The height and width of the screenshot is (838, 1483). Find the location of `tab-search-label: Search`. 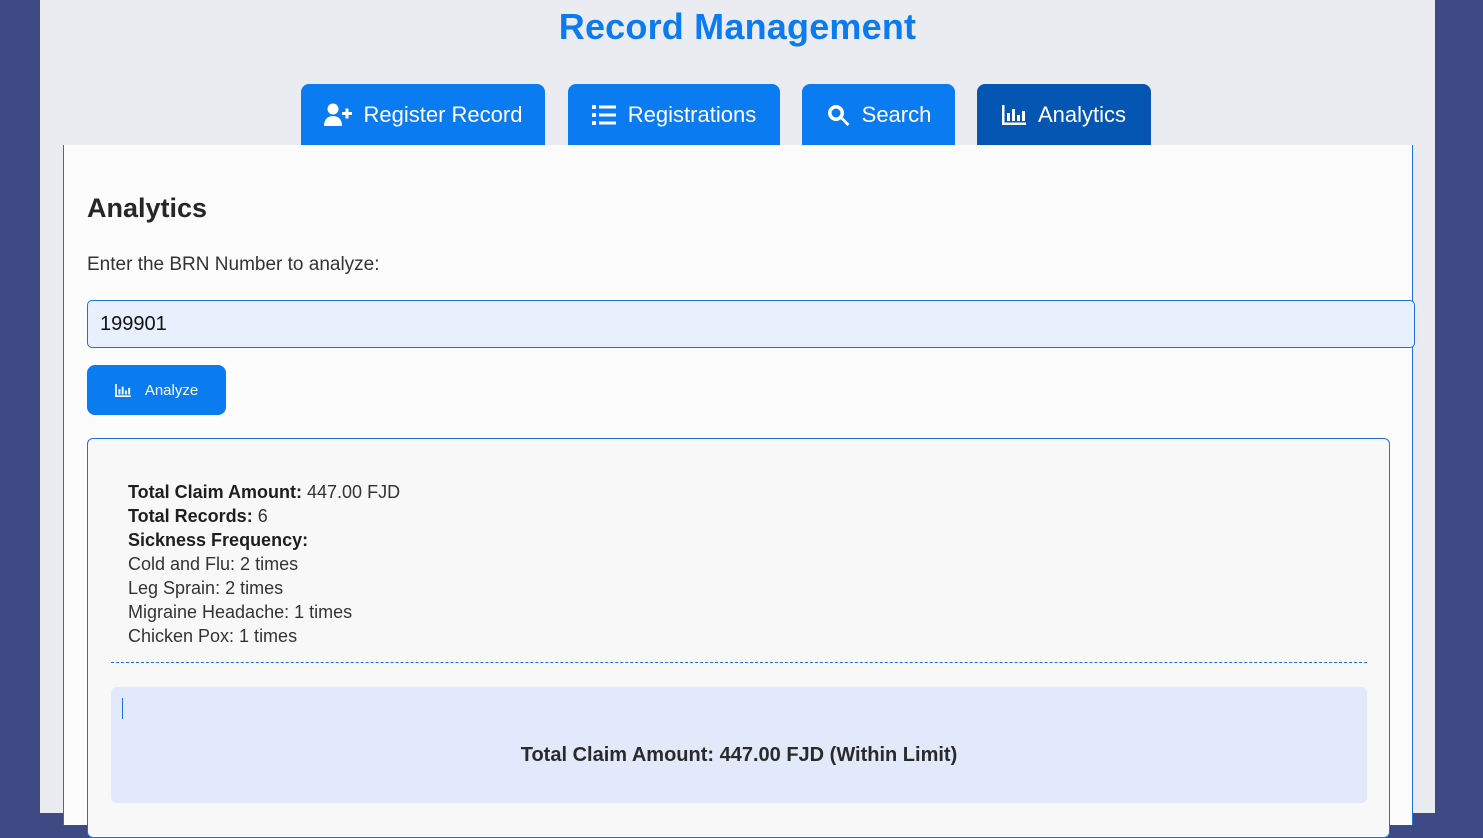

tab-search-label: Search is located at coordinates (896, 114).